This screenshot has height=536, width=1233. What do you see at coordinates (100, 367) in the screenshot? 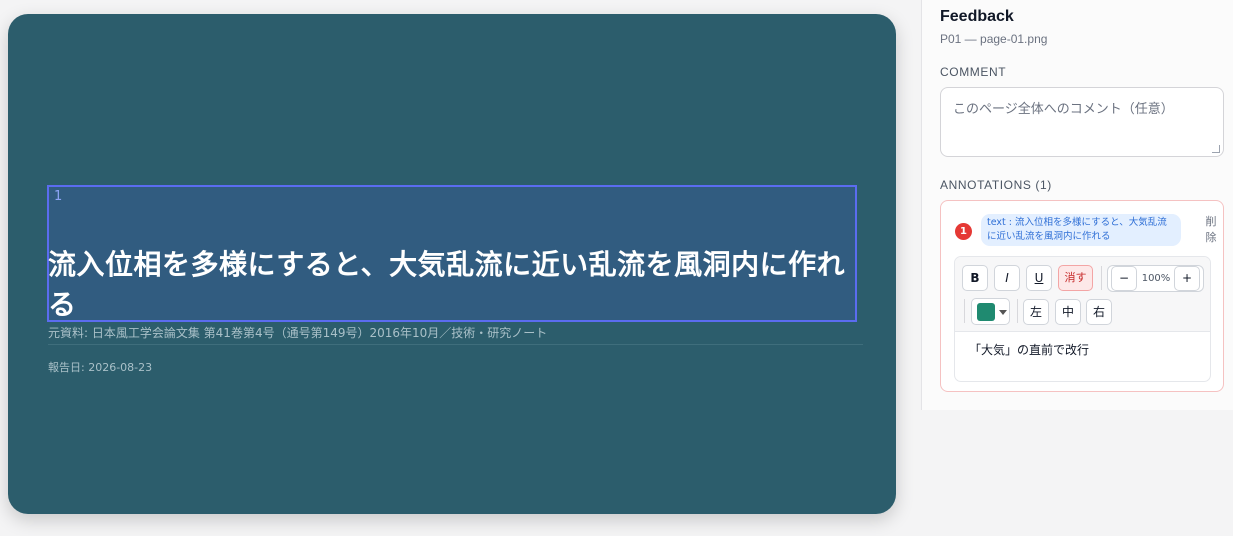
I see `slide-date: 報告日: 2026-08-23` at bounding box center [100, 367].